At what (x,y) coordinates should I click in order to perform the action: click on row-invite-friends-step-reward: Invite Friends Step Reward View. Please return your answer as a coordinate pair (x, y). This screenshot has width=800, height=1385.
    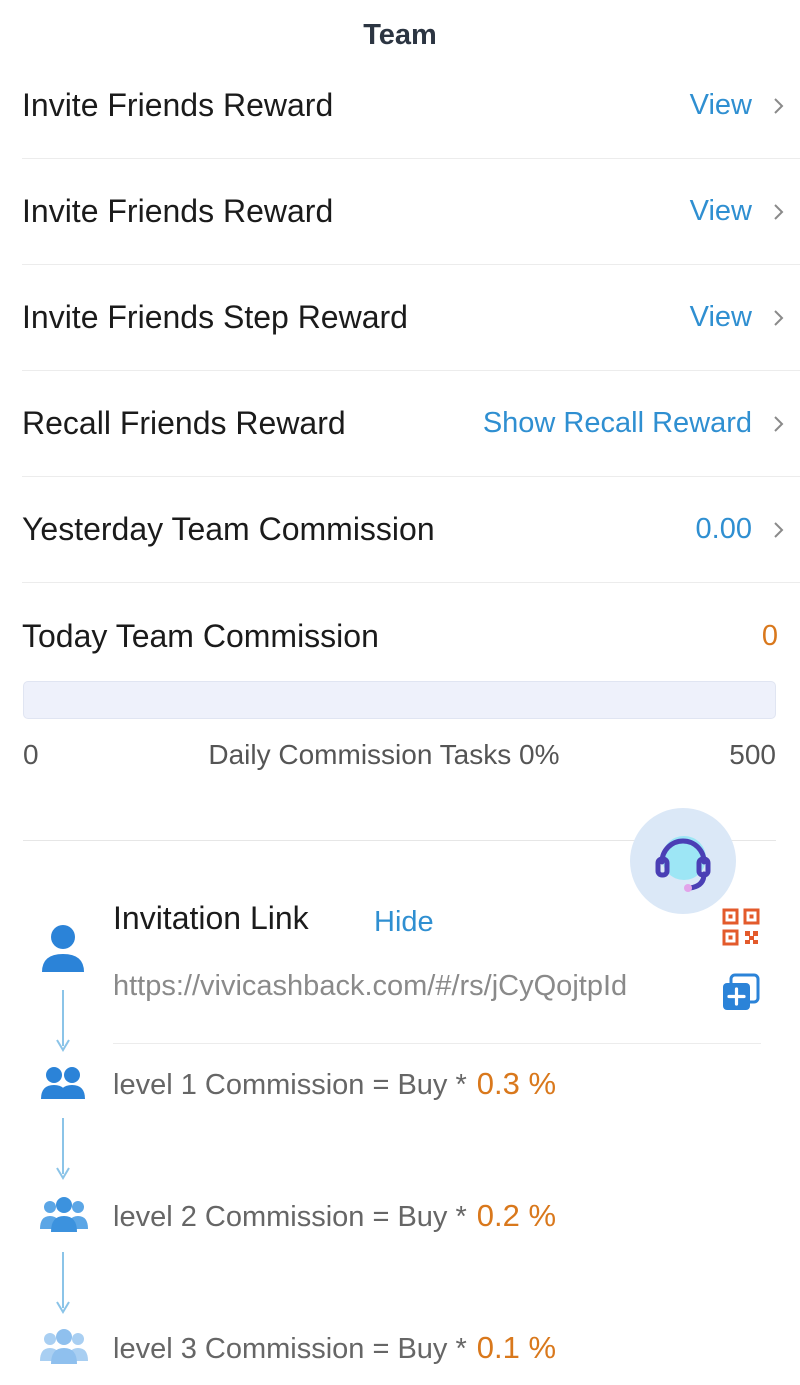
    Looking at the image, I should click on (411, 318).